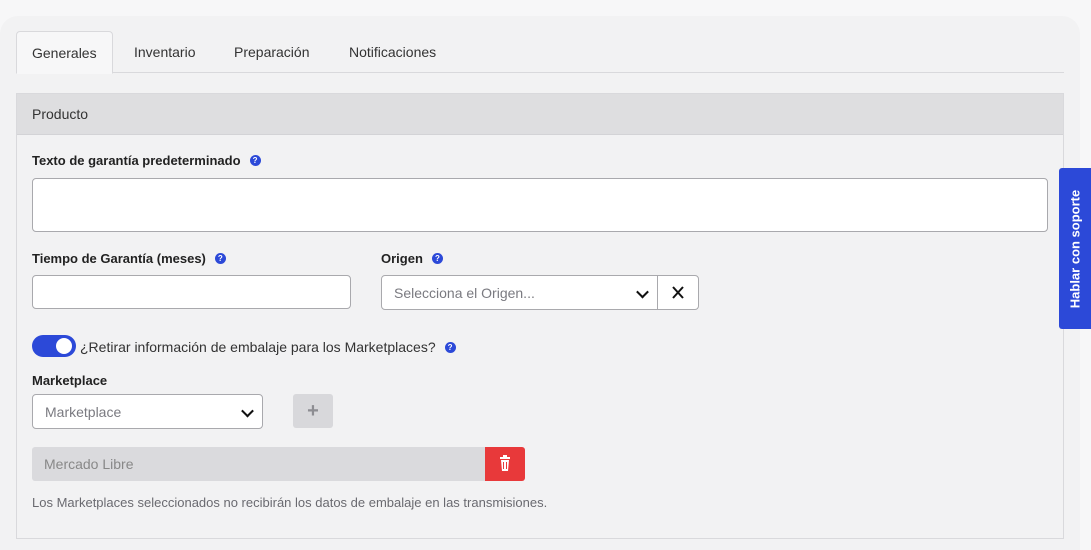 Image resolution: width=1091 pixels, height=550 pixels. I want to click on tab-preparacion: Preparación, so click(272, 52).